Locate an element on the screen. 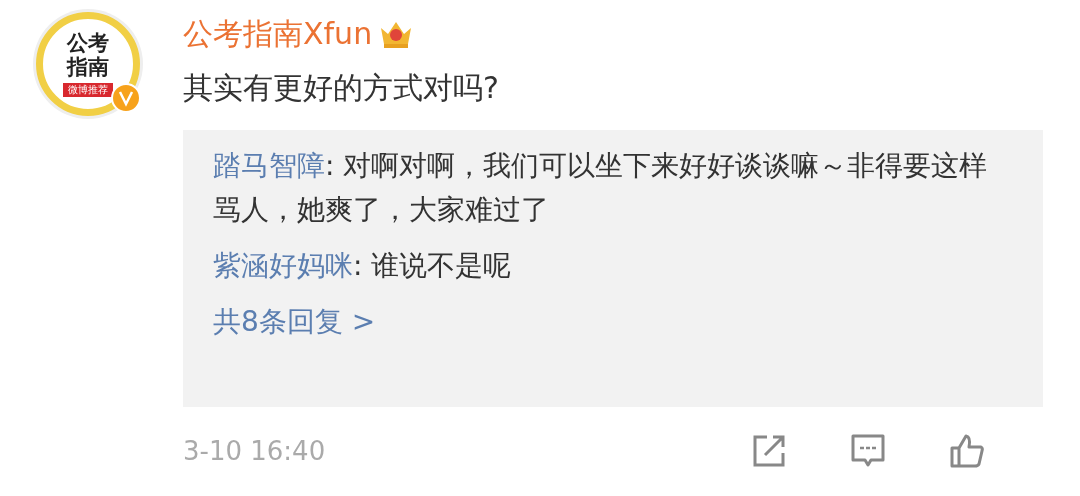 The image size is (1080, 496). comment-text: 其实有更好的方式对吗? is located at coordinates (341, 88).